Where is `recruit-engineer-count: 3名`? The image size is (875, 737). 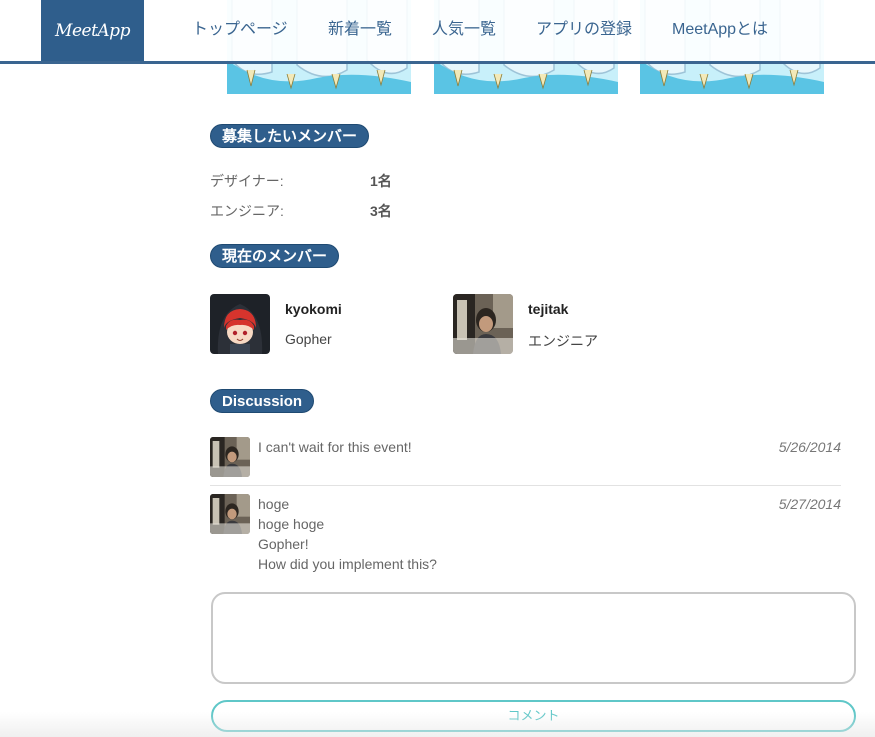
recruit-engineer-count: 3名 is located at coordinates (381, 211).